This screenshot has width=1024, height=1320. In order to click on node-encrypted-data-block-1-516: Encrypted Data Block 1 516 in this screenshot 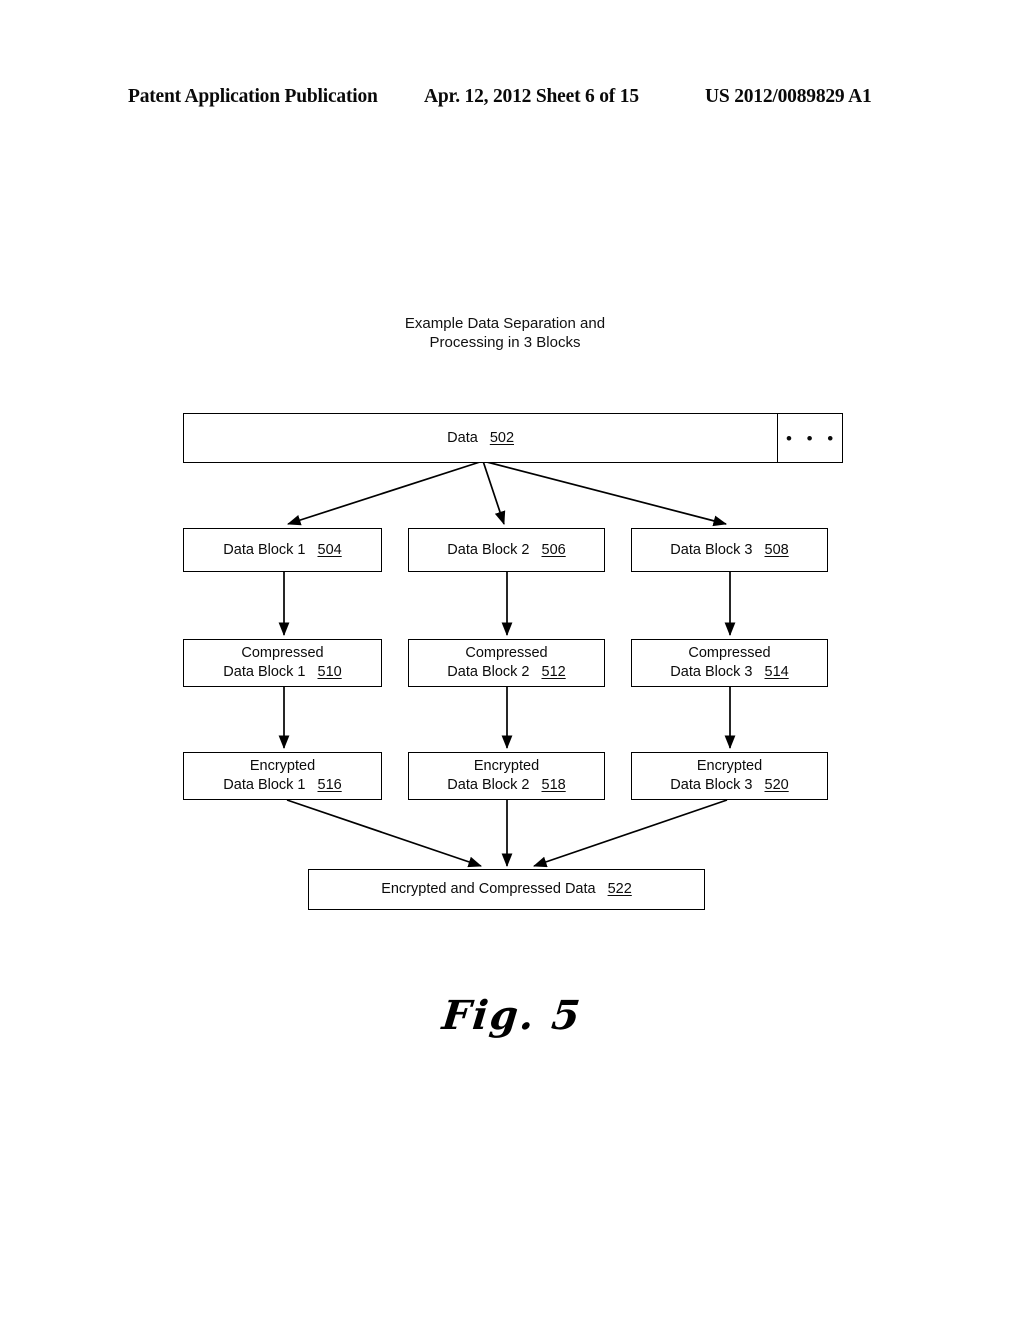, I will do `click(282, 776)`.